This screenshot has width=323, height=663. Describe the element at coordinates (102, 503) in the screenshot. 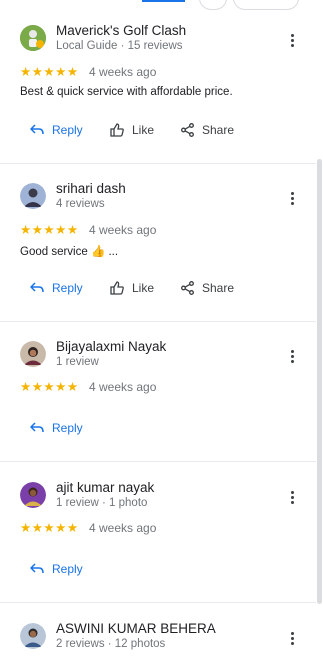

I see `reviewer-meta: 1 review · 1 photo` at that location.